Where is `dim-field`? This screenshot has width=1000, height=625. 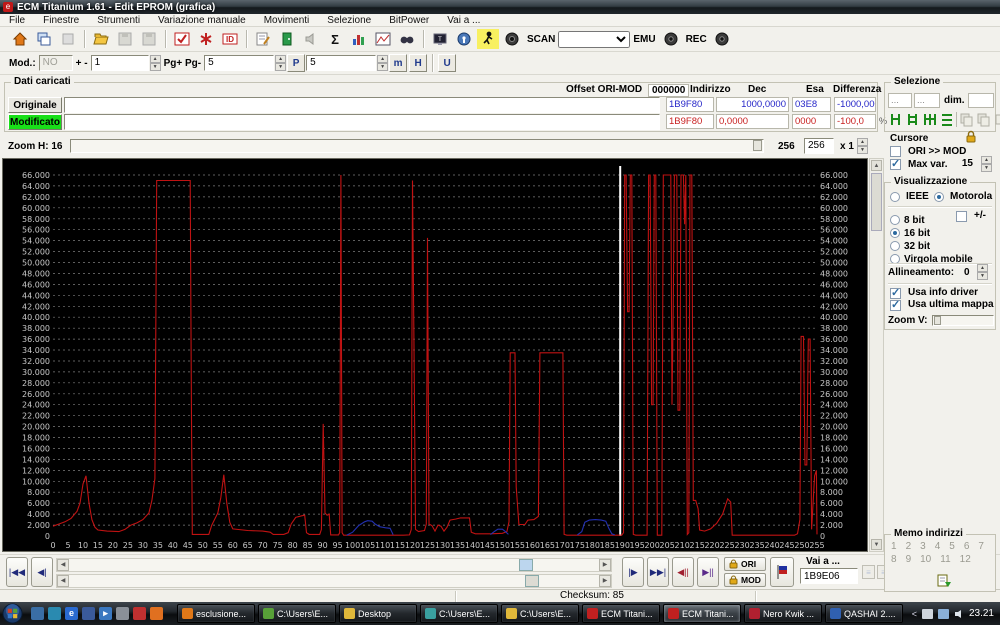 dim-field is located at coordinates (981, 100).